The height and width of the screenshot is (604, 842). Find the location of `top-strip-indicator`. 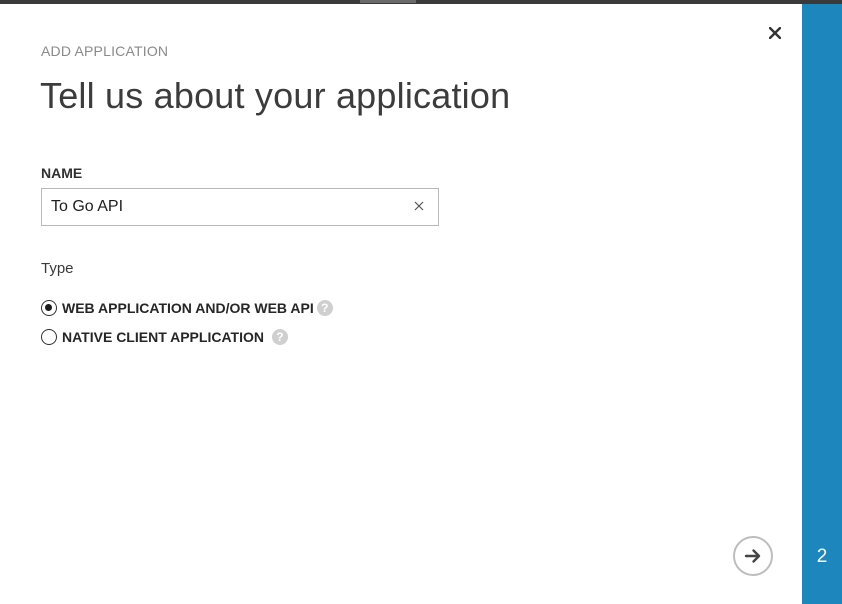

top-strip-indicator is located at coordinates (388, 1).